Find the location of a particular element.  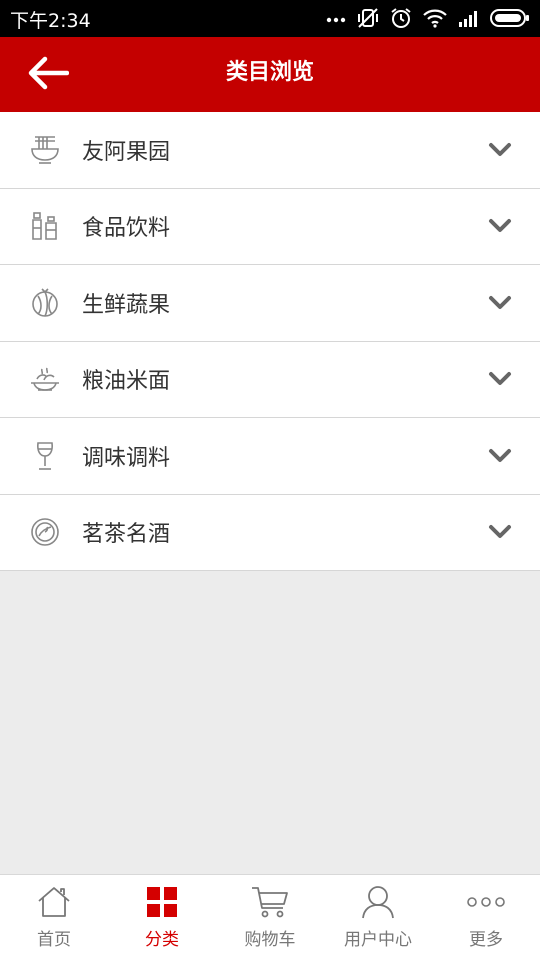

wifi-icon is located at coordinates (435, 18).